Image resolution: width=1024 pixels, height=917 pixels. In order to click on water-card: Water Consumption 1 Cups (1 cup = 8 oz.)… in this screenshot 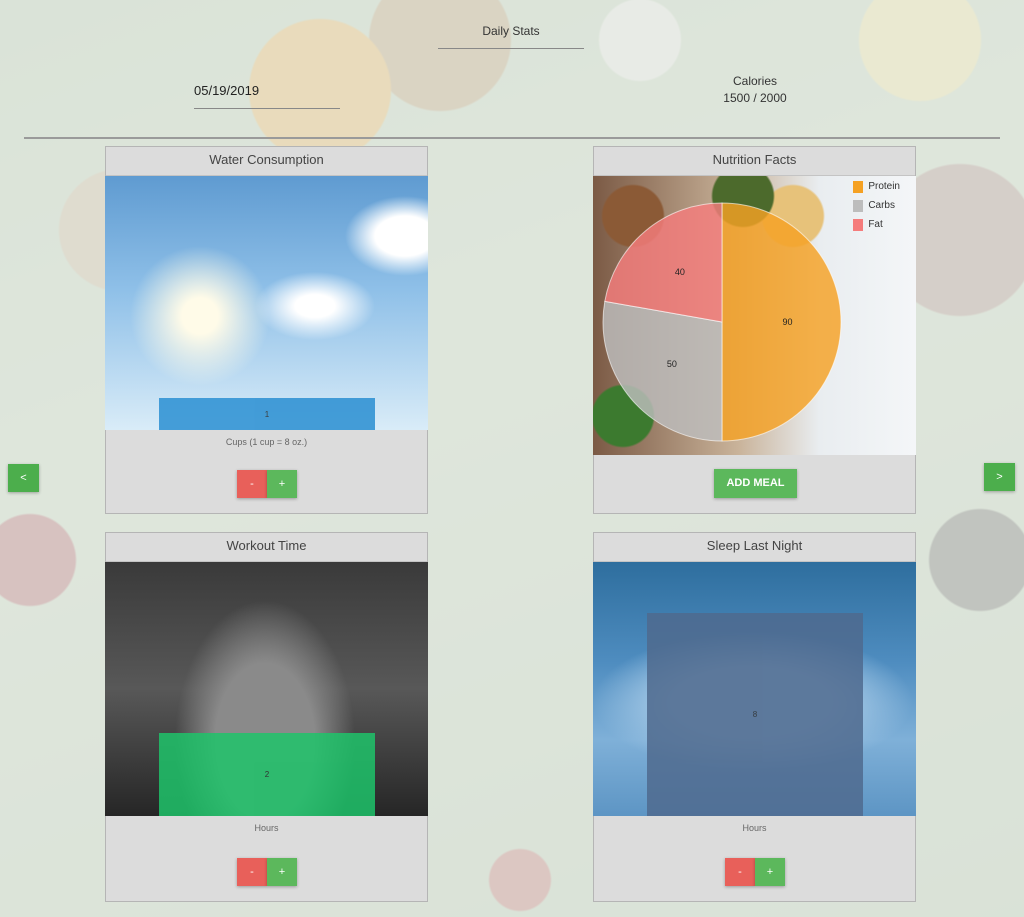, I will do `click(266, 330)`.